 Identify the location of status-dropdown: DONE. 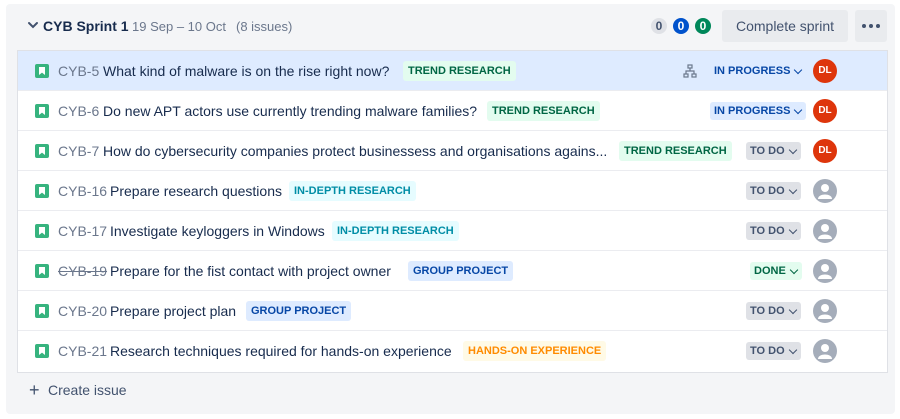
(776, 271).